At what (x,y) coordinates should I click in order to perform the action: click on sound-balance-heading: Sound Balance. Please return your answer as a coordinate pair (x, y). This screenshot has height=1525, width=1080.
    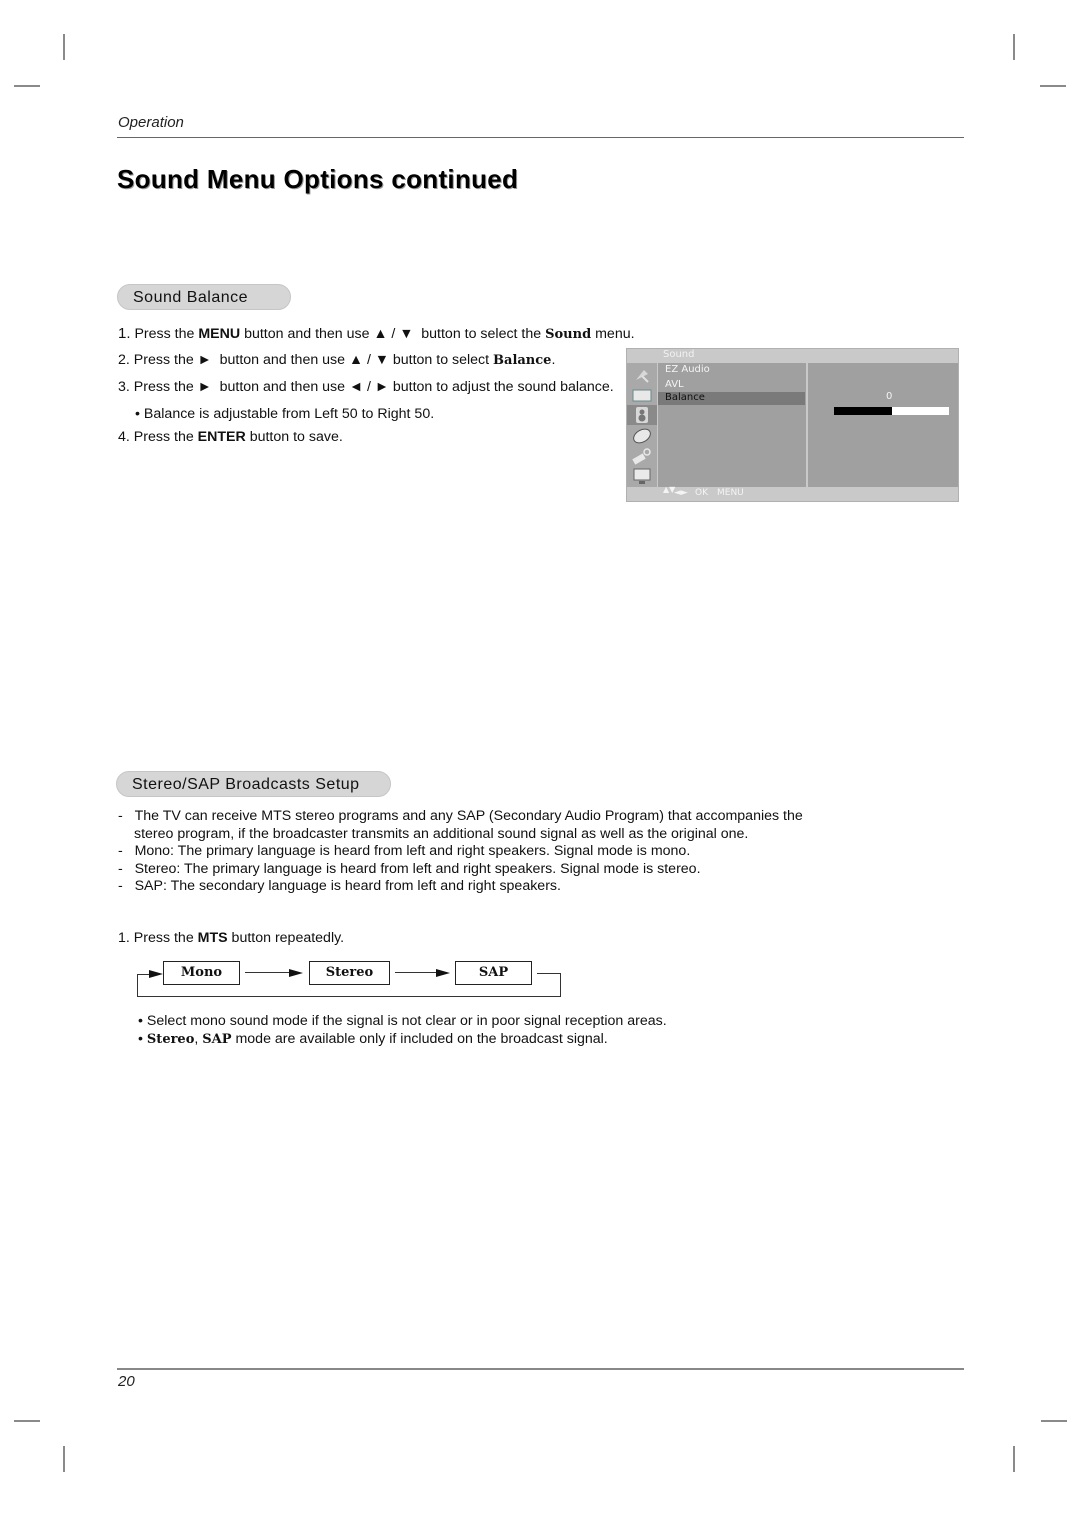
    Looking at the image, I should click on (204, 297).